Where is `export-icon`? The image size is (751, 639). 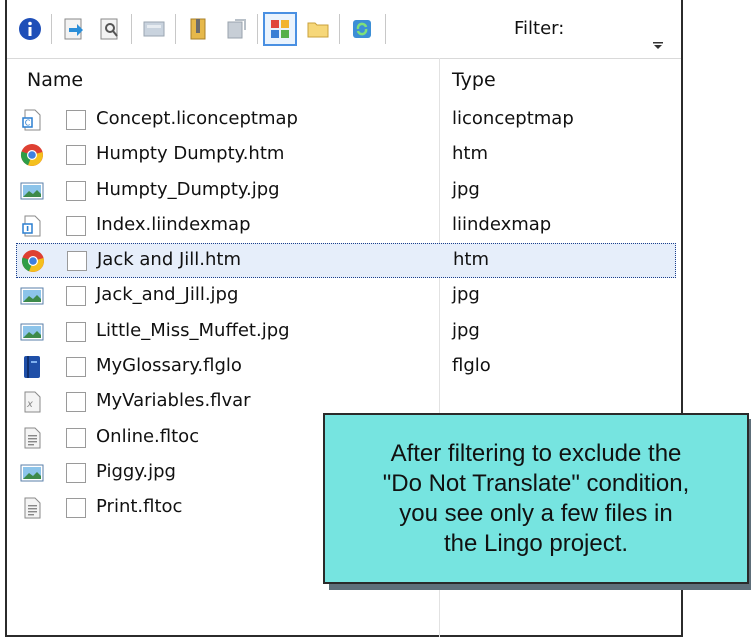
export-icon is located at coordinates (236, 29).